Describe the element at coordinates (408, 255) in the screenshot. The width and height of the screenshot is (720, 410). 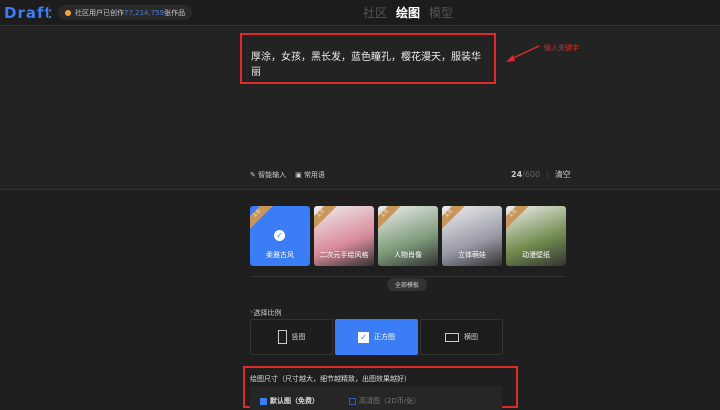
I see `template-label: 人物肖像` at that location.